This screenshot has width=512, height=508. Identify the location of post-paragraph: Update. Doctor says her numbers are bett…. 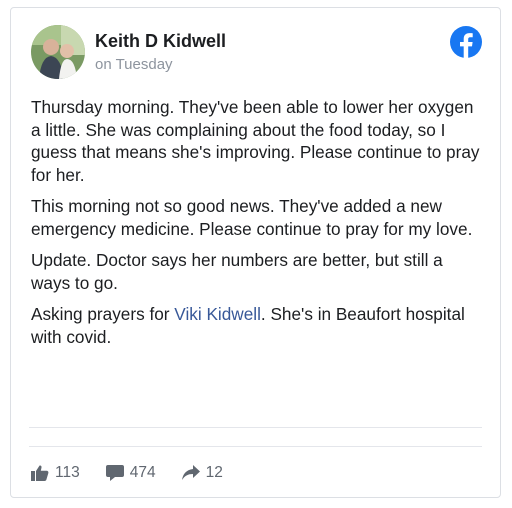
(237, 271).